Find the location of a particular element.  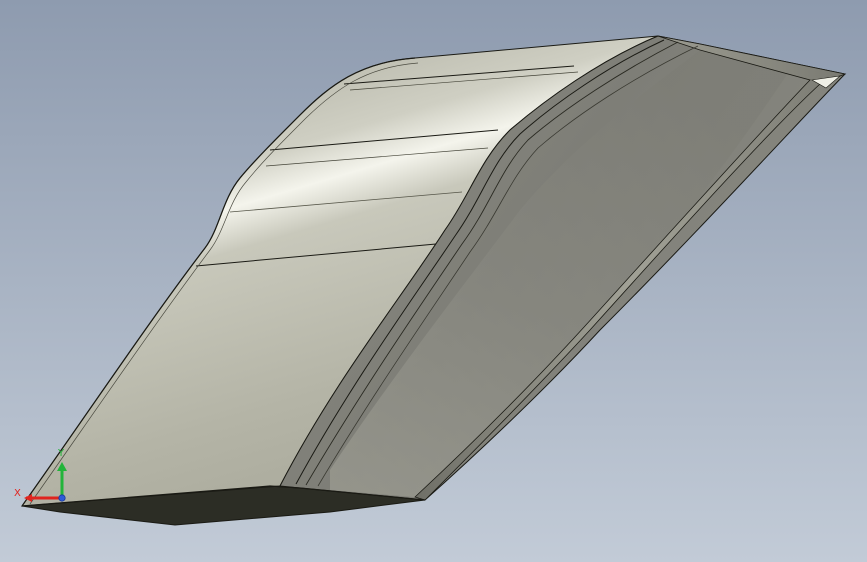

triad-y-label: Y is located at coordinates (61, 453).